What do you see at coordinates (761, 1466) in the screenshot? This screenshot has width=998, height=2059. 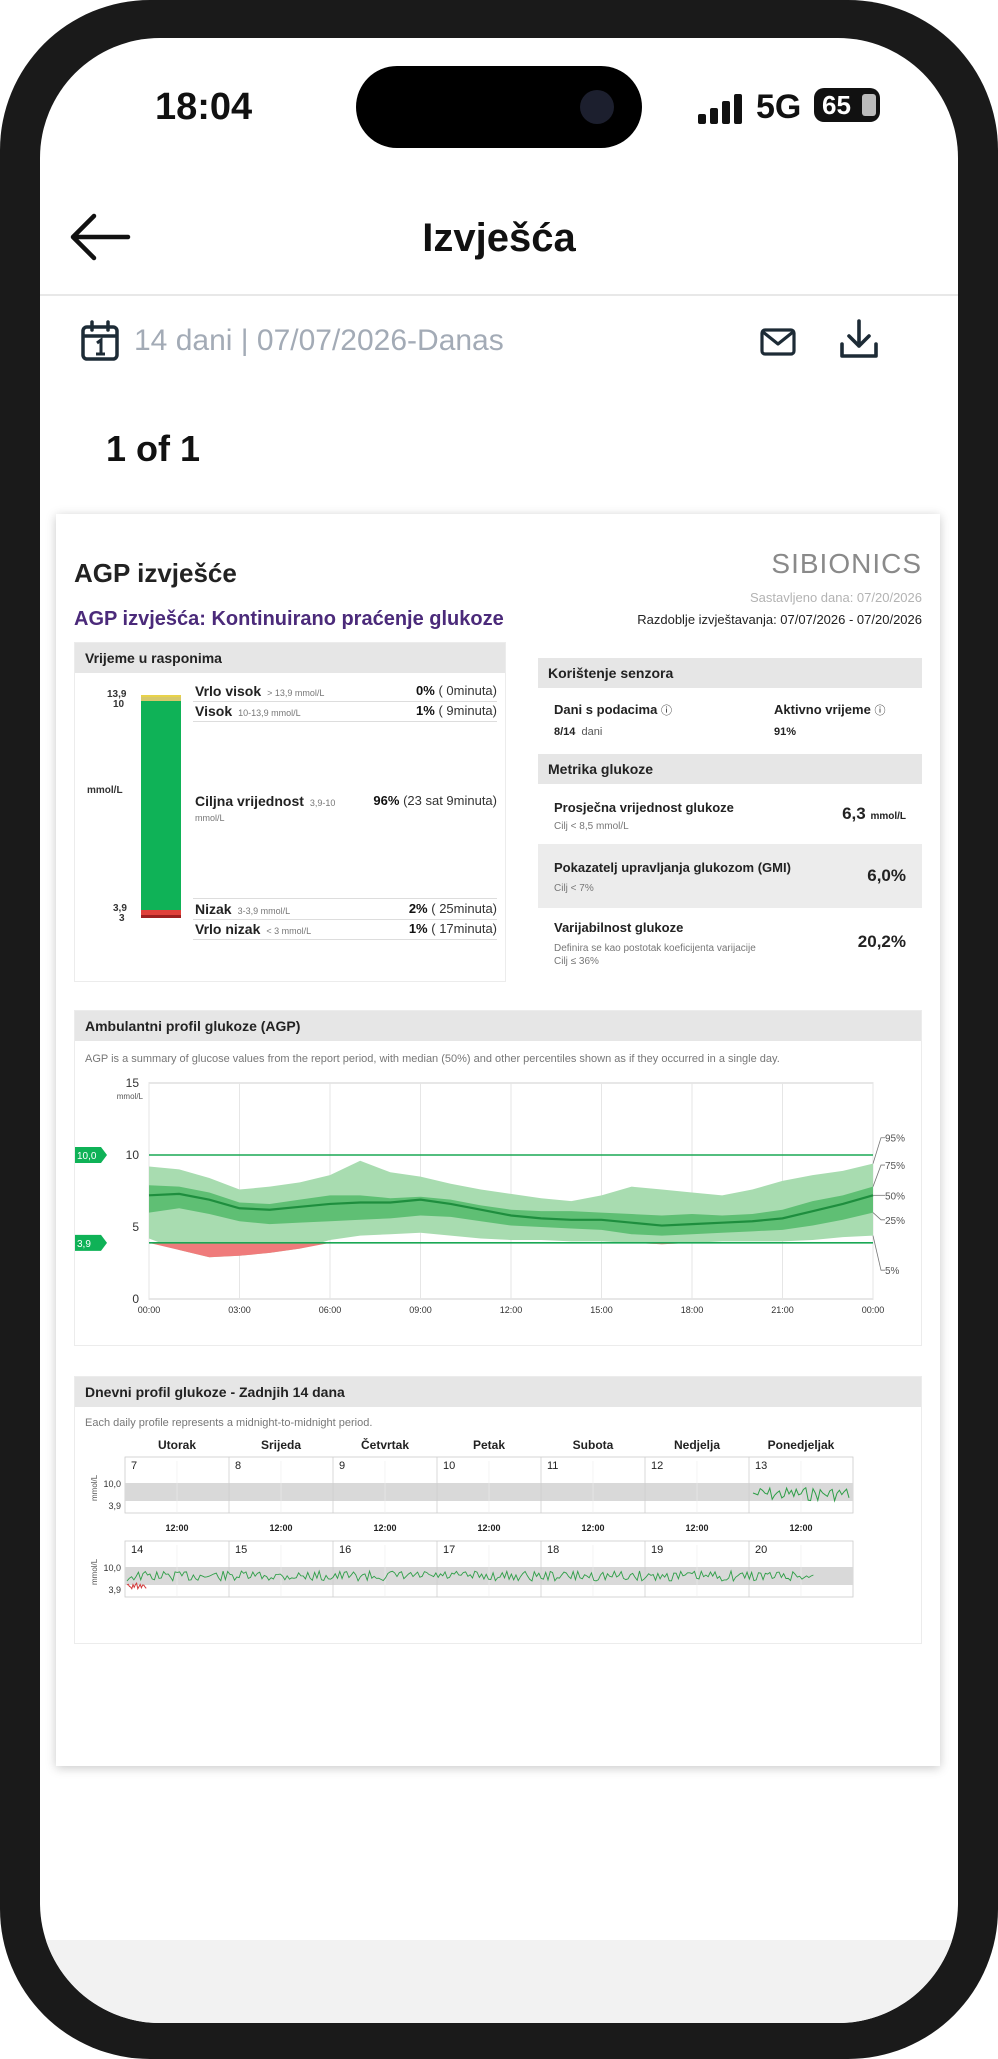 I see `day-number: 13` at bounding box center [761, 1466].